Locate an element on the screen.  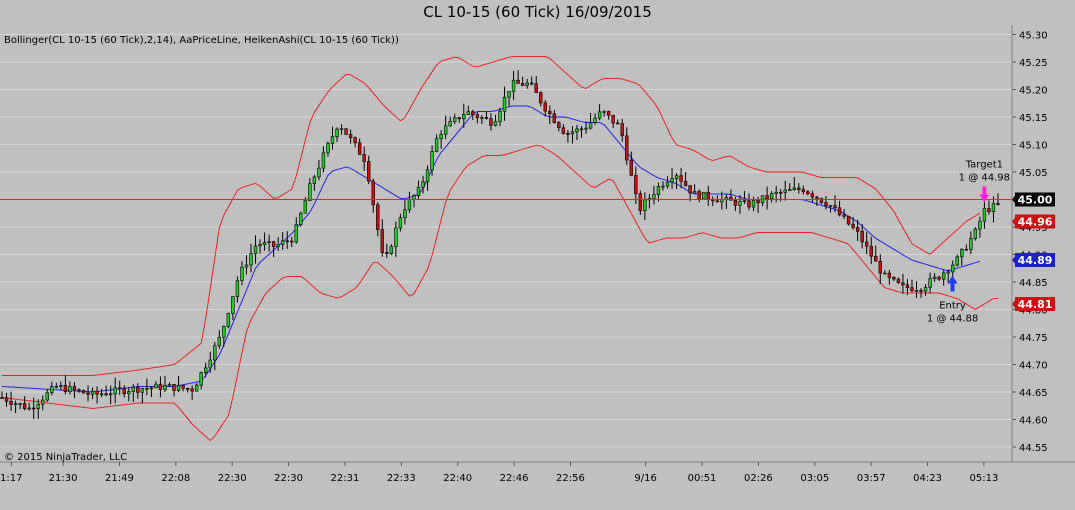
x-tick-label: 22:46 is located at coordinates (514, 478).